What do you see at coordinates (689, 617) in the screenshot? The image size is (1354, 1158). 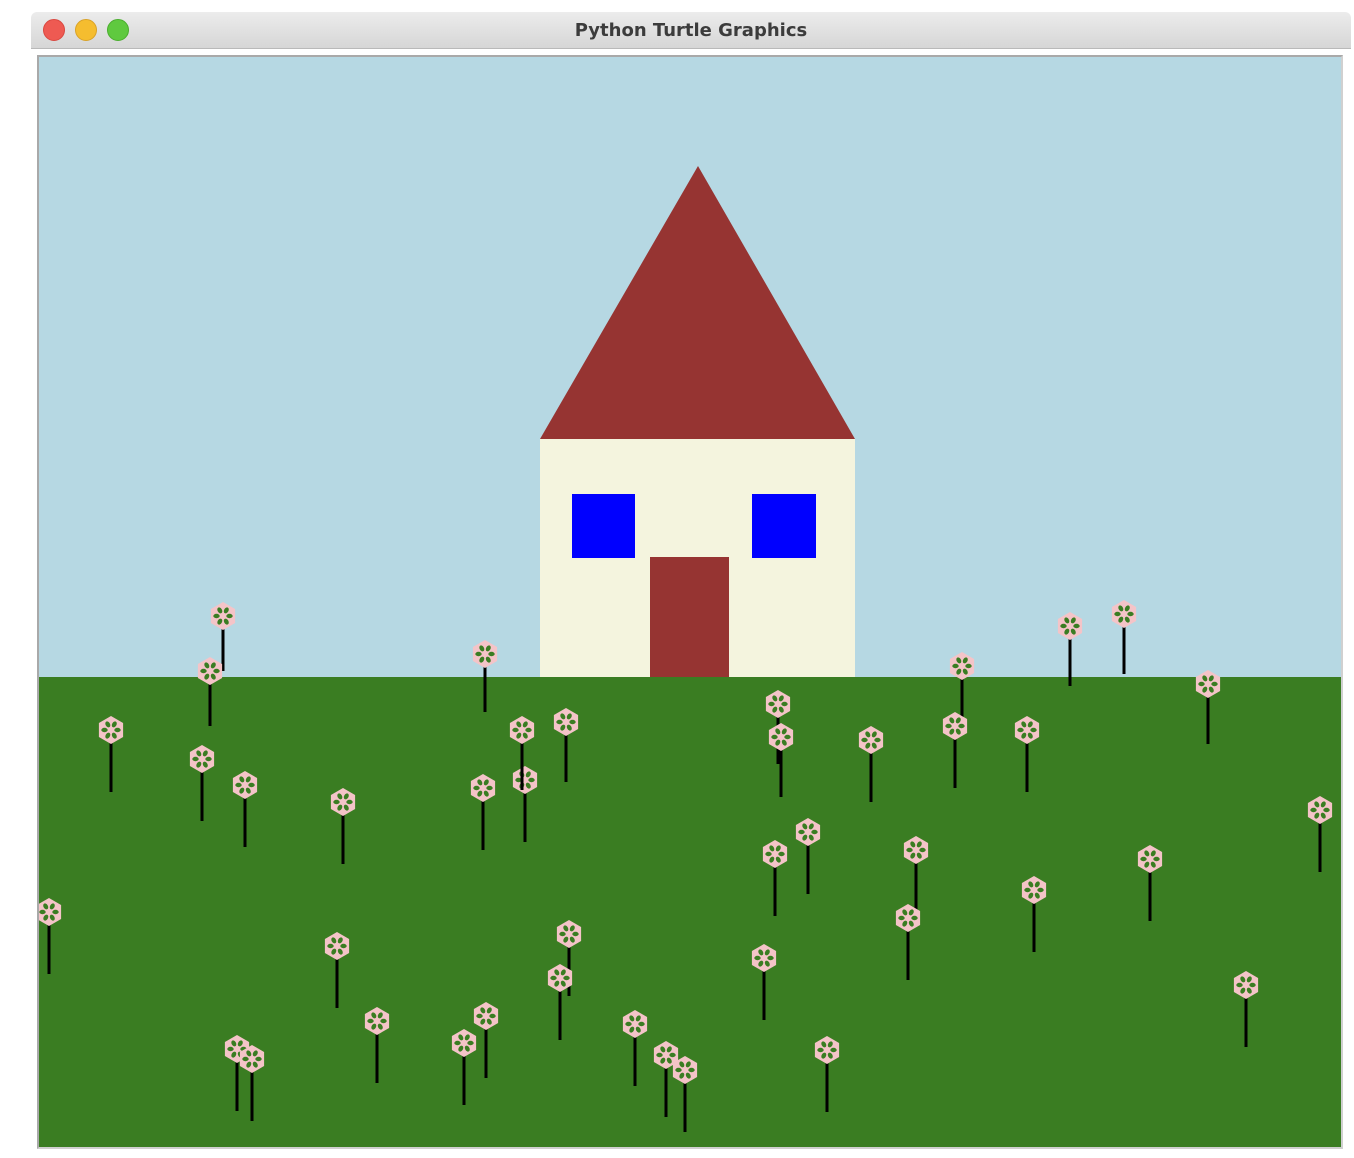 I see `house-door` at bounding box center [689, 617].